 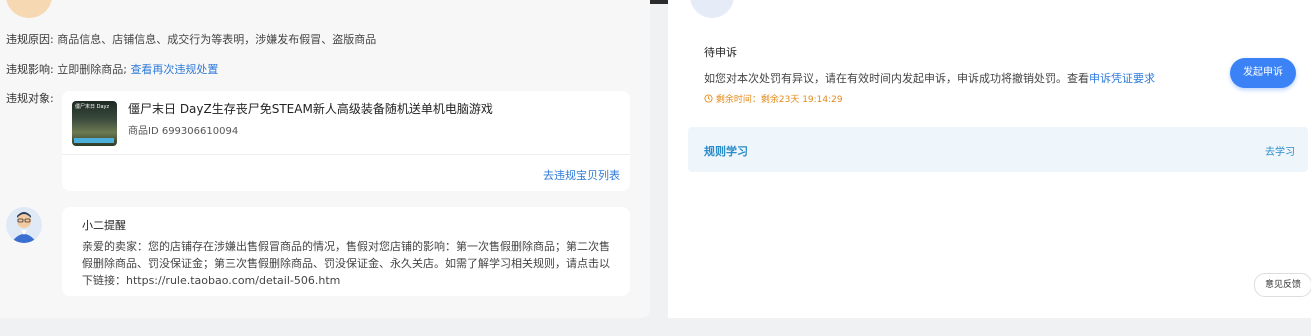 I want to click on remaining-time-text: 剩余时间：剩余23天 19:14:29, so click(x=779, y=100).